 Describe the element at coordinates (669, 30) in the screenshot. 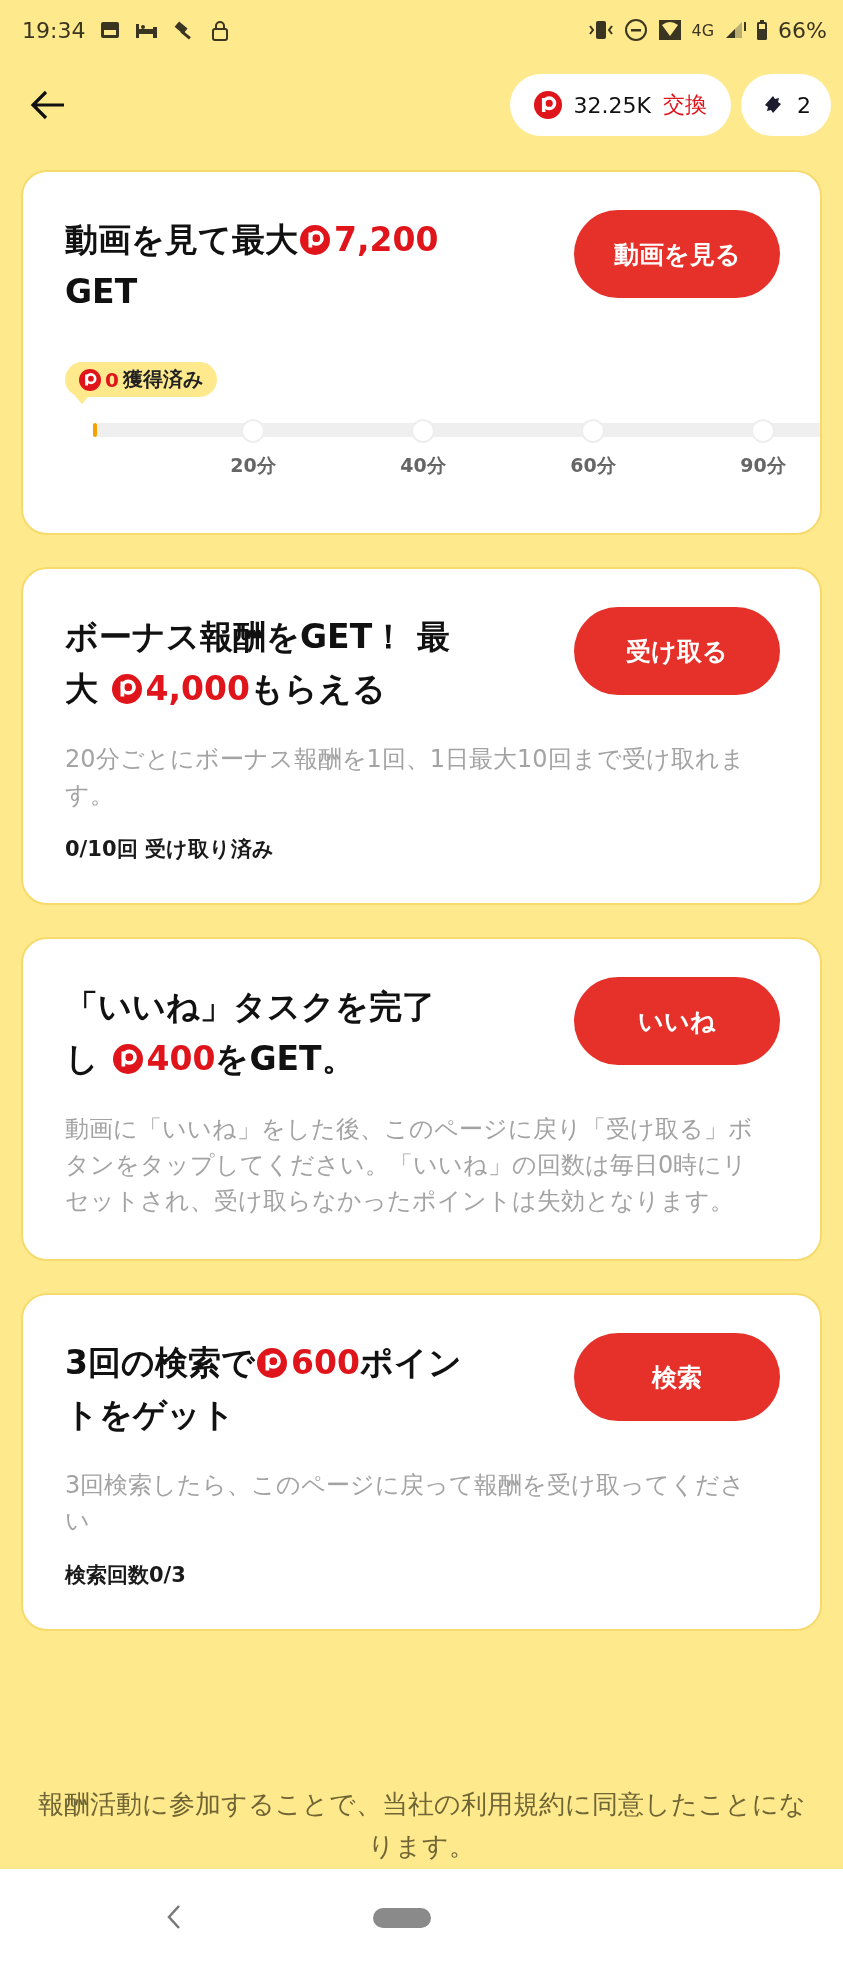

I see `wifi-icon` at that location.